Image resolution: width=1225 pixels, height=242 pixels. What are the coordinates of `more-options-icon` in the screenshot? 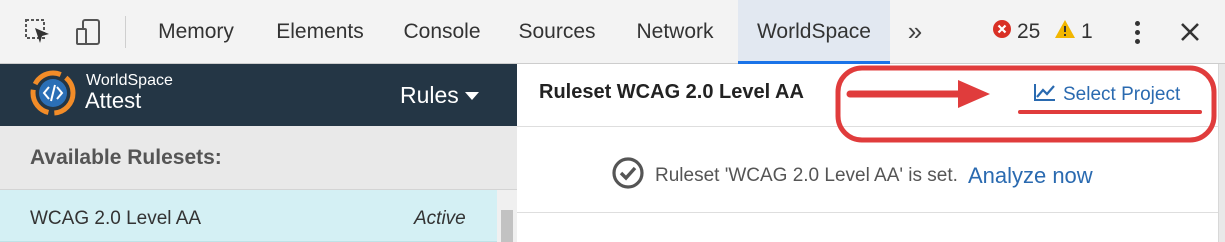 It's located at (1137, 32).